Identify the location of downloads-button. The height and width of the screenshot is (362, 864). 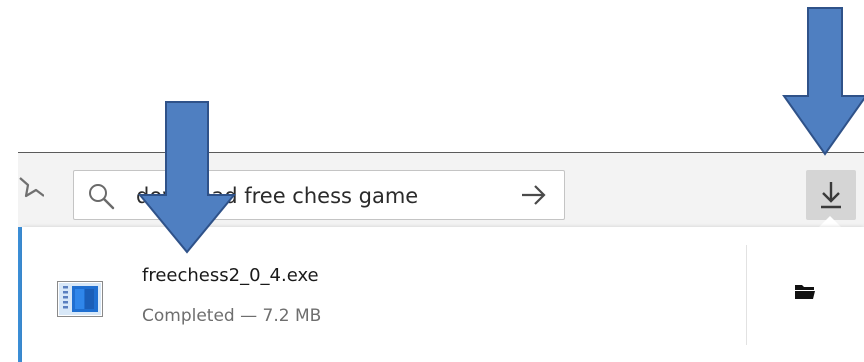
(831, 195).